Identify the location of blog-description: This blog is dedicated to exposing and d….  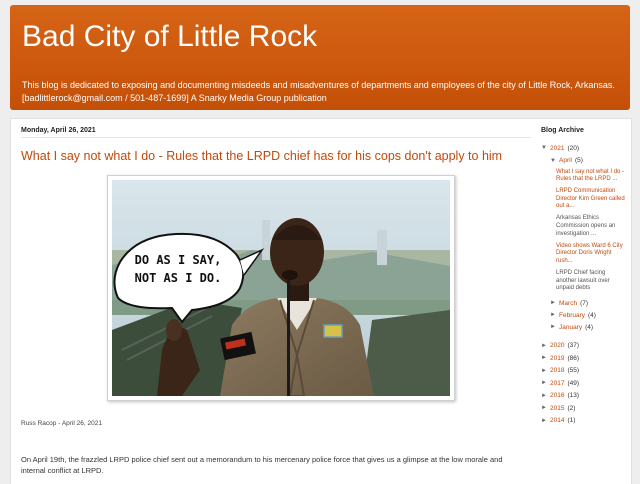
(318, 91).